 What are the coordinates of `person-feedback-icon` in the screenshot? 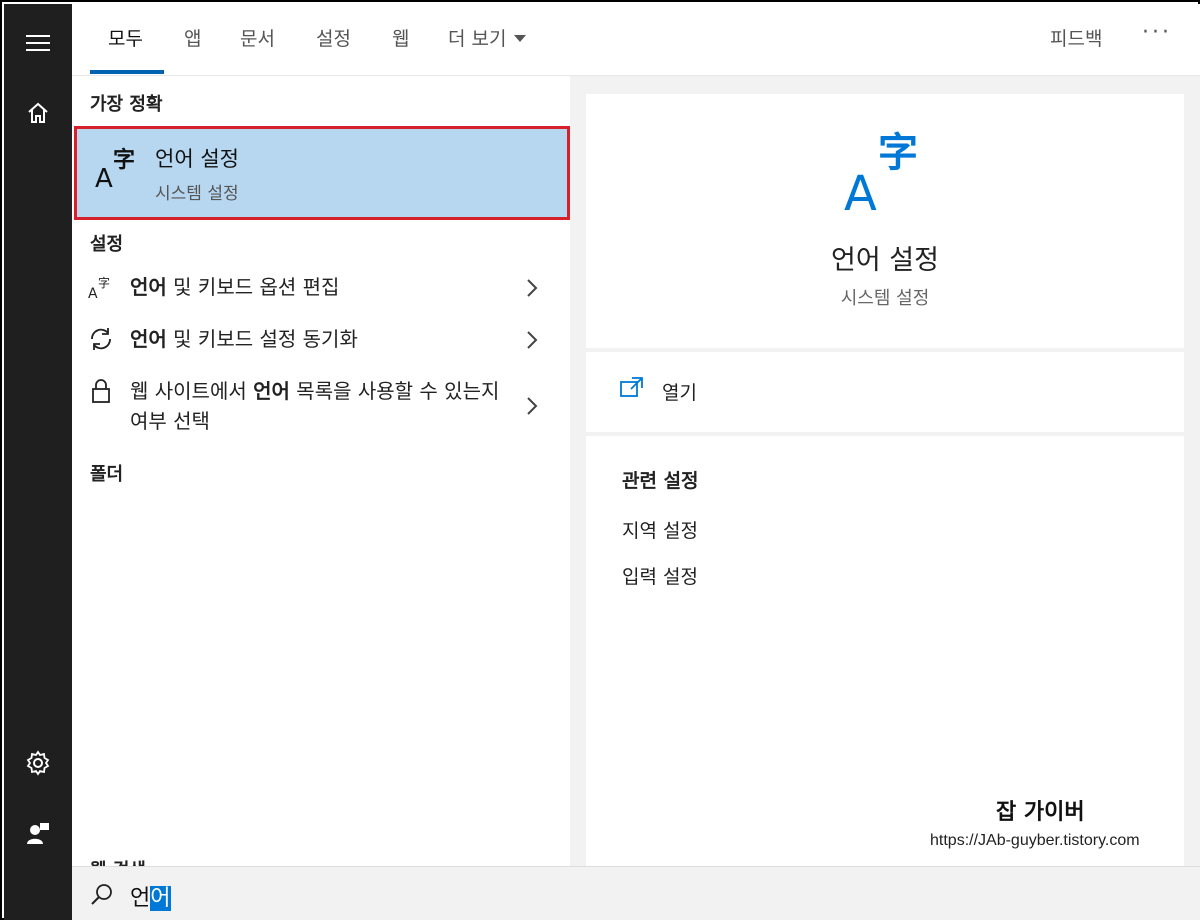 It's located at (38, 833).